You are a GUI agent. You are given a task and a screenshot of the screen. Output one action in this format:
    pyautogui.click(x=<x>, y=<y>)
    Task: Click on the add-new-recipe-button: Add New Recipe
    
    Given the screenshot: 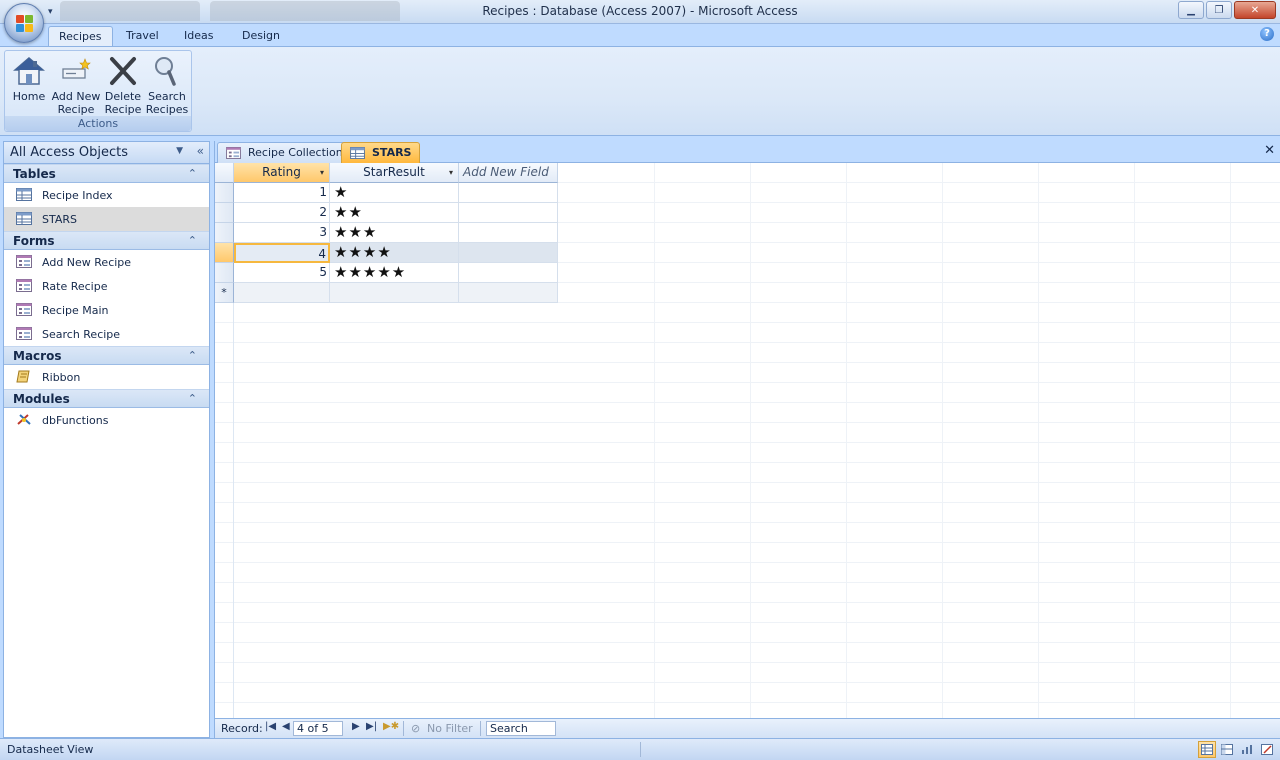 What is the action you would take?
    pyautogui.click(x=76, y=85)
    